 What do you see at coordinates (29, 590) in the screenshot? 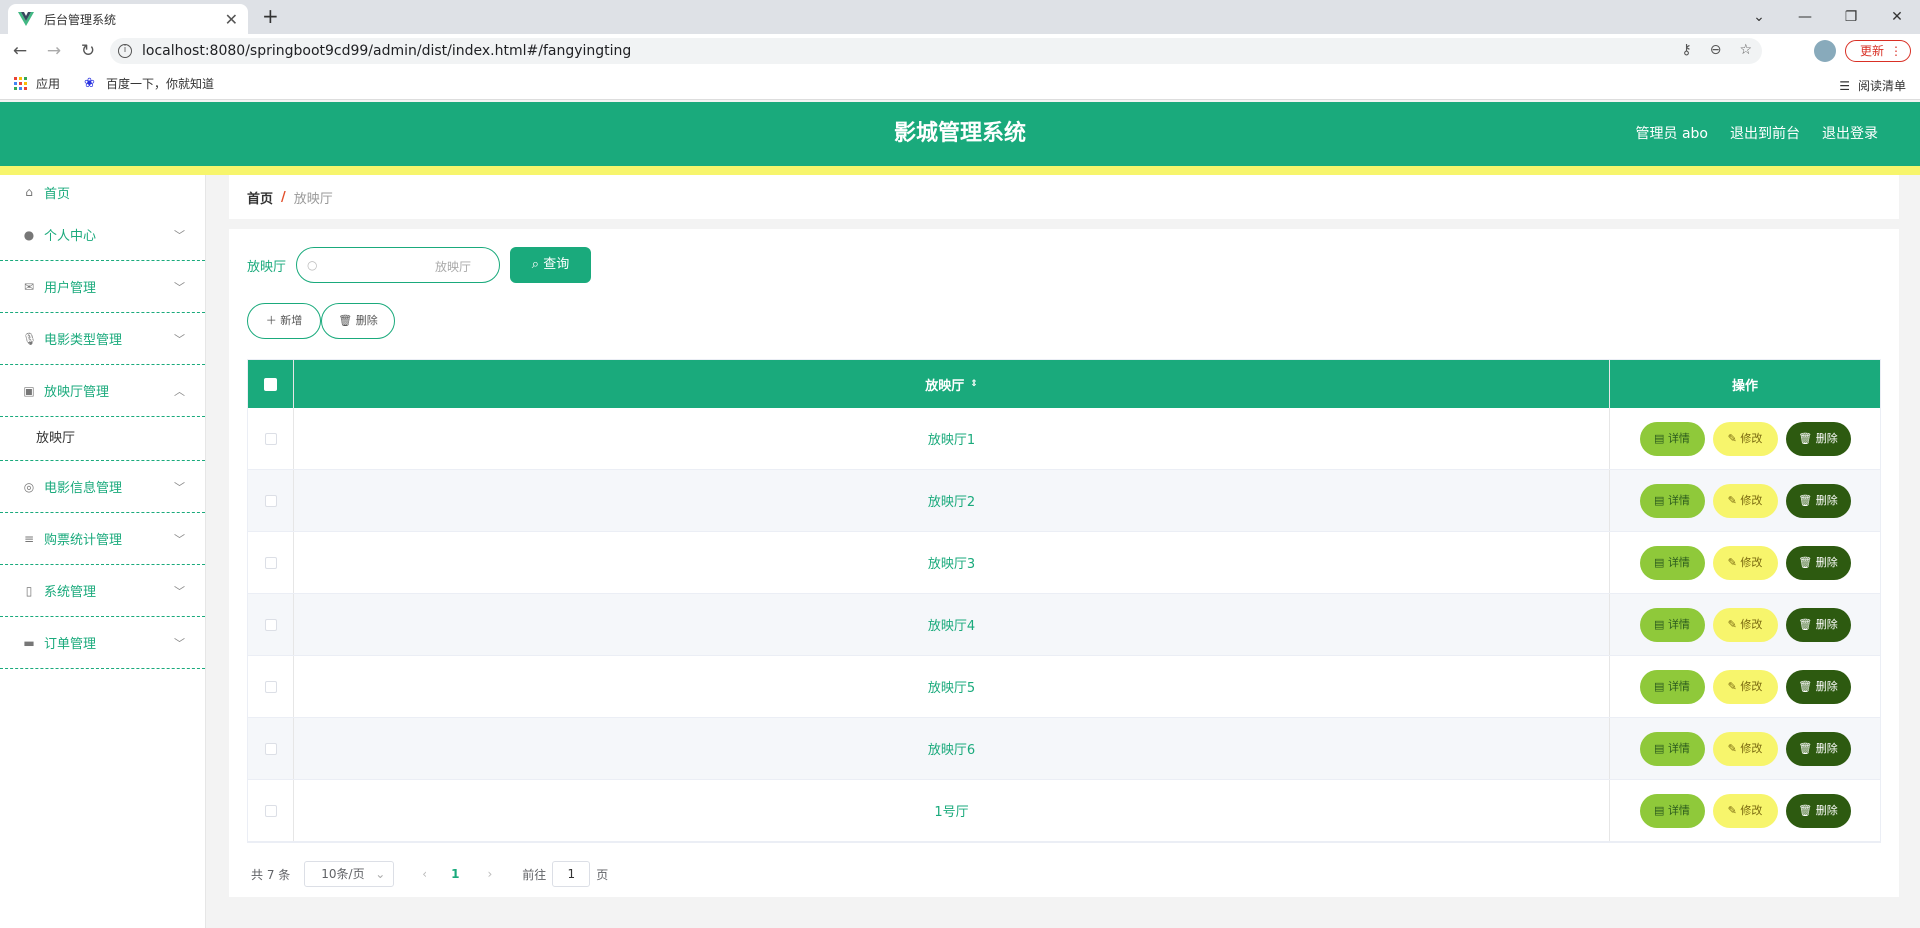
I see `phone-icon: ▯` at bounding box center [29, 590].